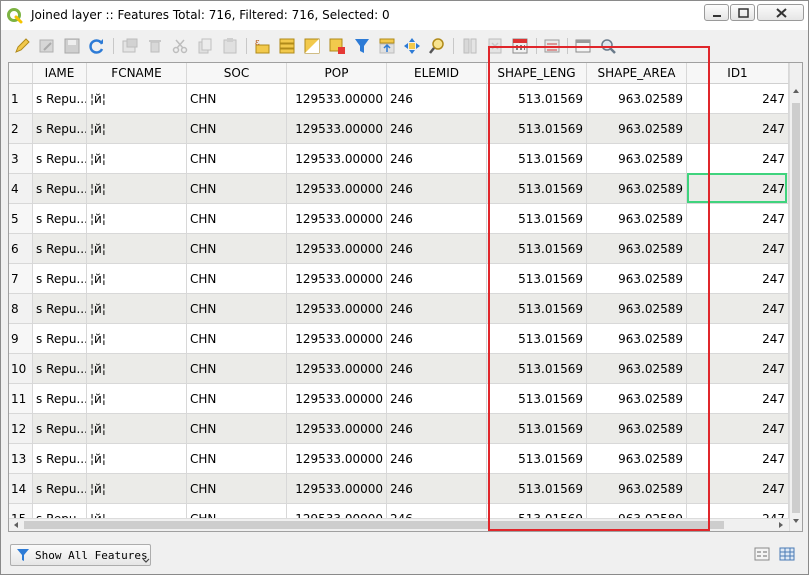 The width and height of the screenshot is (809, 575). What do you see at coordinates (762, 554) in the screenshot?
I see `form-view-icon` at bounding box center [762, 554].